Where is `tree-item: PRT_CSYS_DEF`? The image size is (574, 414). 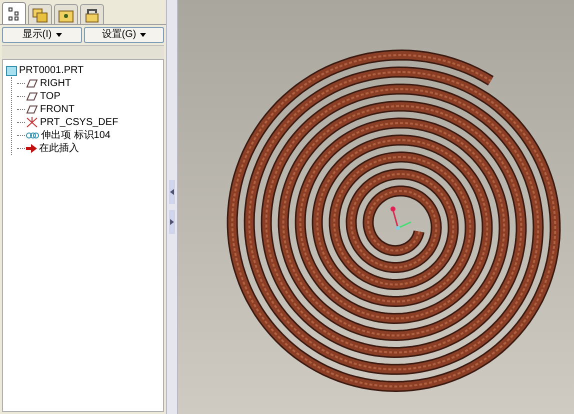 tree-item: PRT_CSYS_DEF is located at coordinates (79, 122).